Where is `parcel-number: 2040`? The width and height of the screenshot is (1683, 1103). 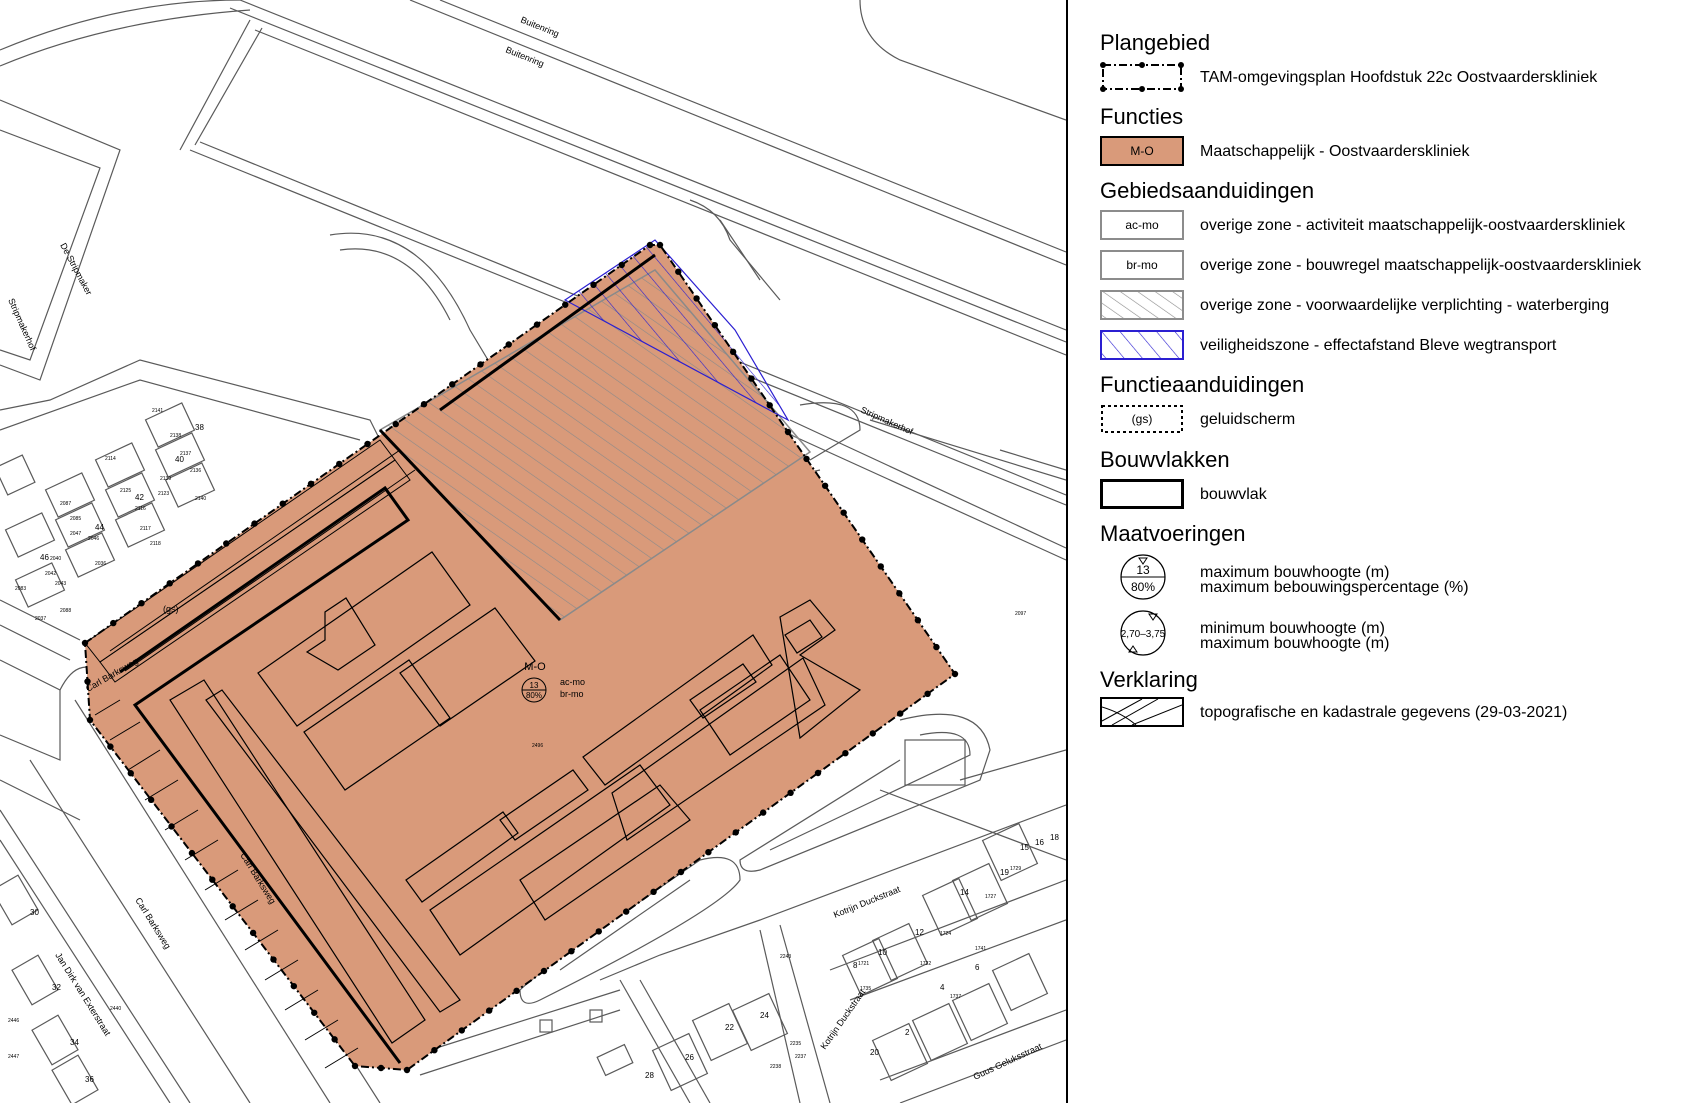
parcel-number: 2040 is located at coordinates (55, 559).